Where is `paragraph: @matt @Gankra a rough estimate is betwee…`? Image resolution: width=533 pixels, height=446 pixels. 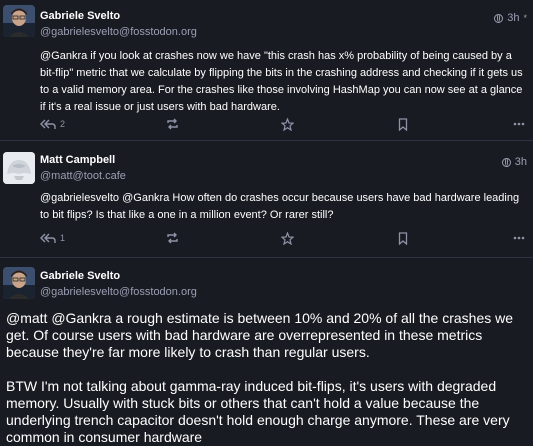
paragraph: @matt @Gankra a rough estimate is betwee… is located at coordinates (260, 335).